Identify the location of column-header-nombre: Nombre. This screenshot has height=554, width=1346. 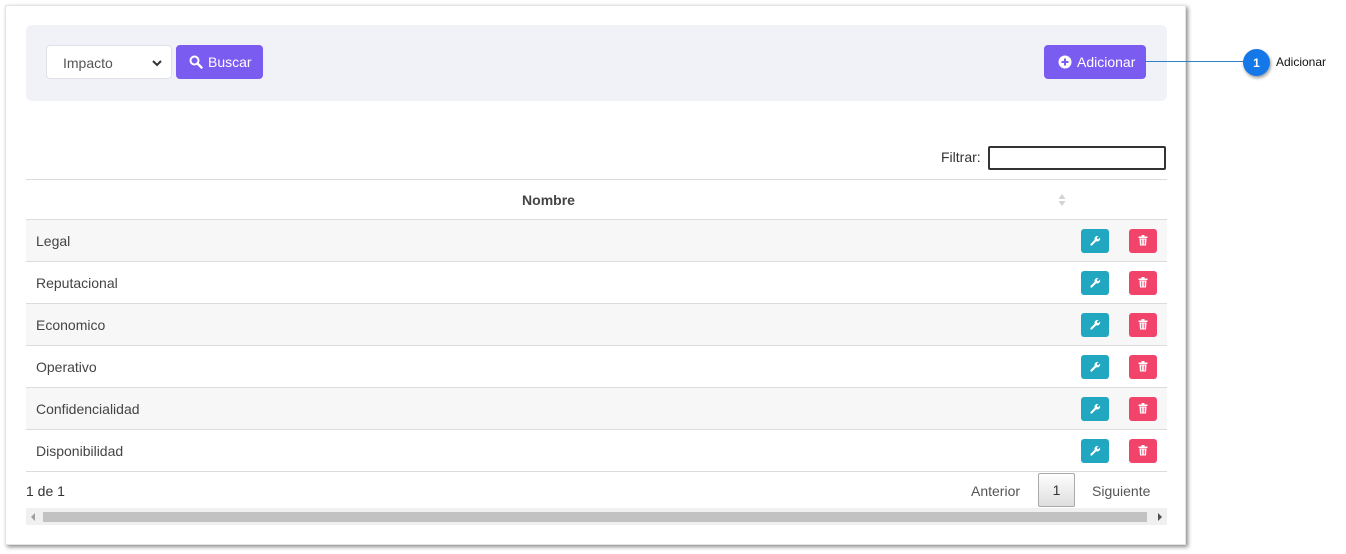
(548, 199).